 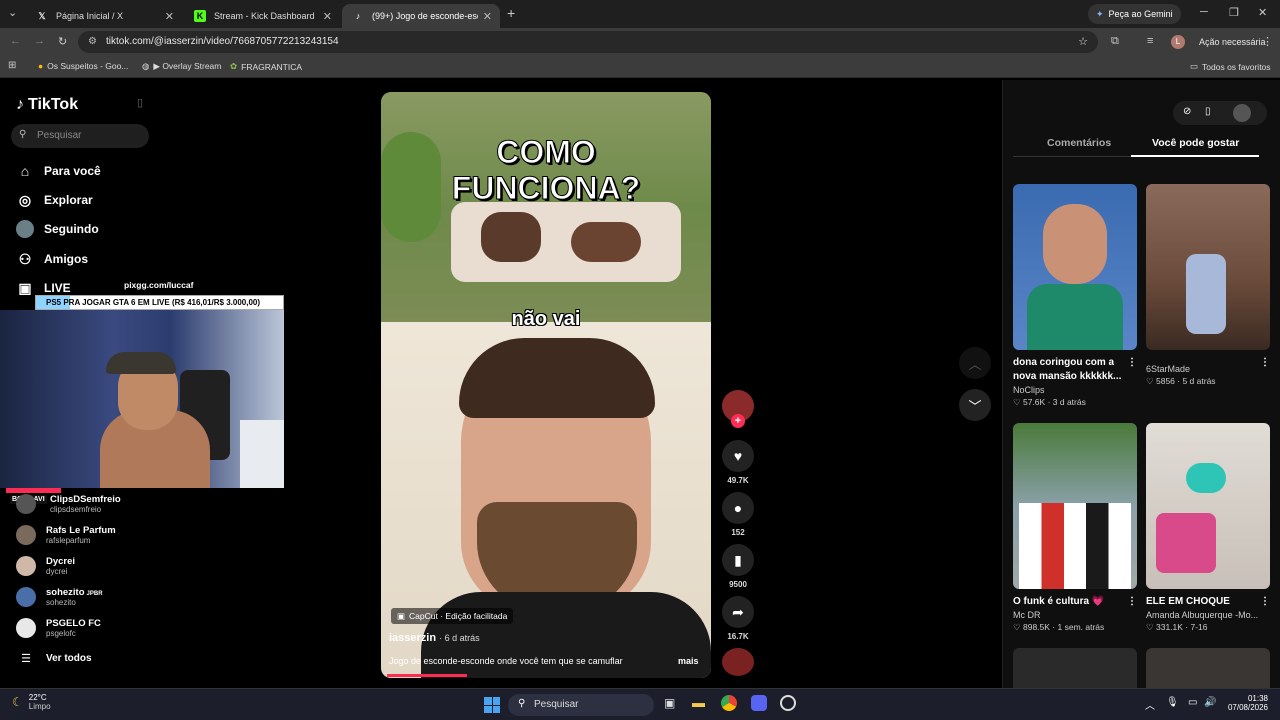 What do you see at coordinates (759, 703) in the screenshot?
I see `discord-taskbar-icon` at bounding box center [759, 703].